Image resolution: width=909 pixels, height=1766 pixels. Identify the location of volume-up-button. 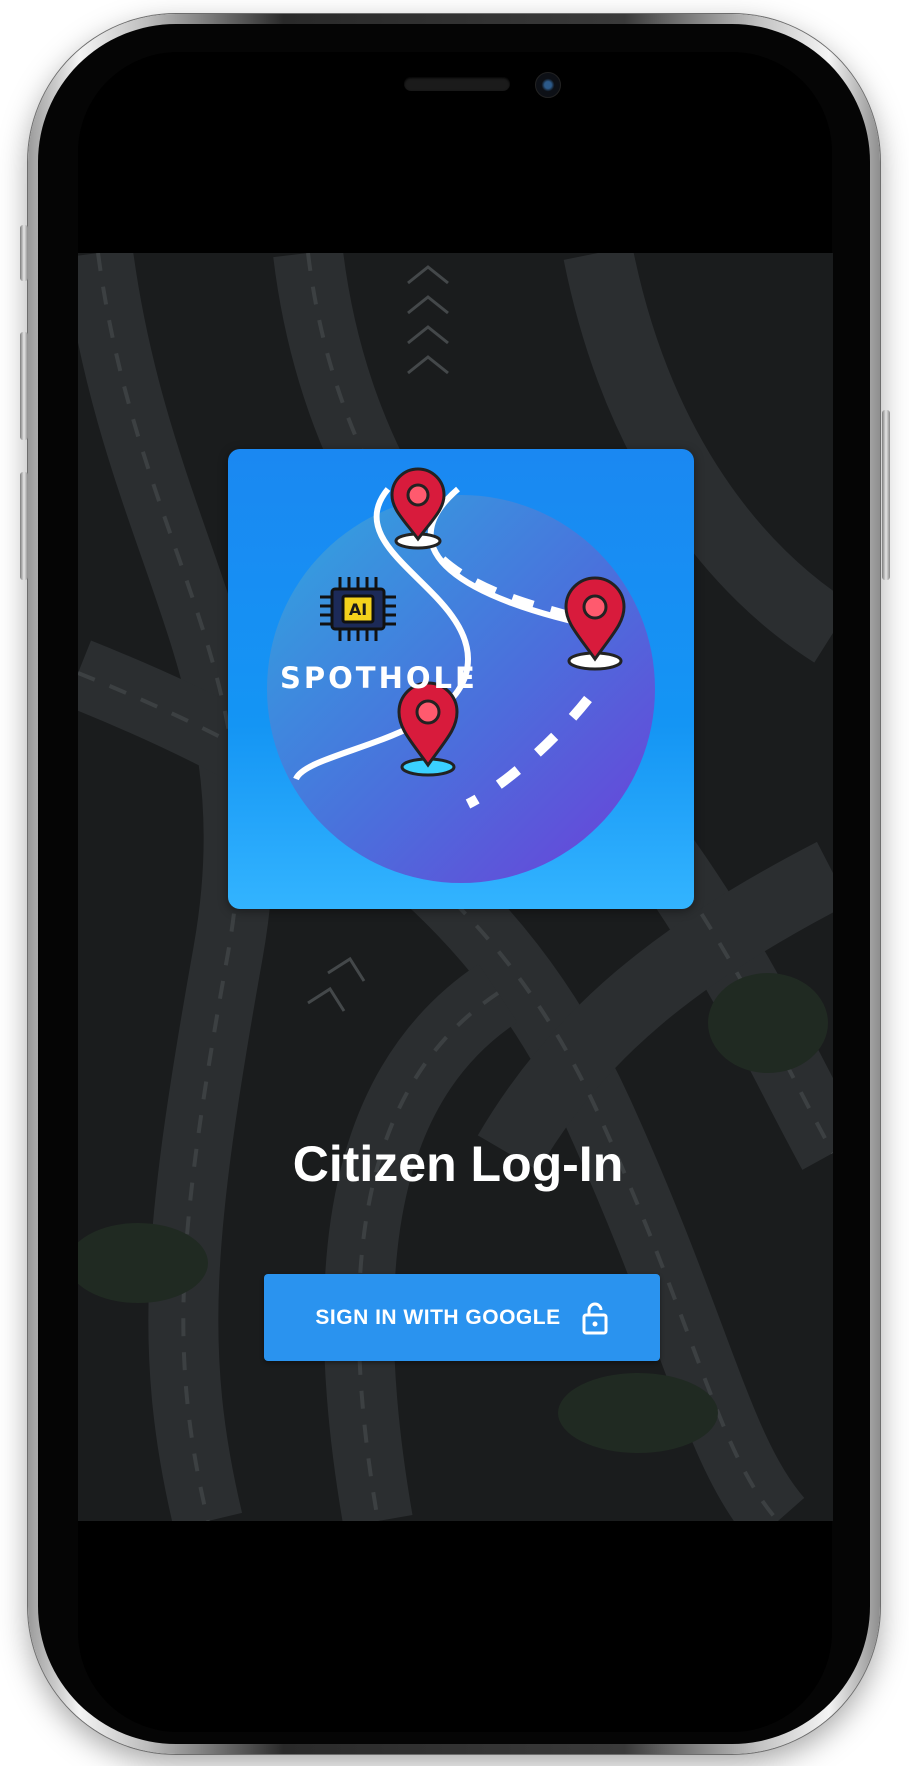
(24, 386).